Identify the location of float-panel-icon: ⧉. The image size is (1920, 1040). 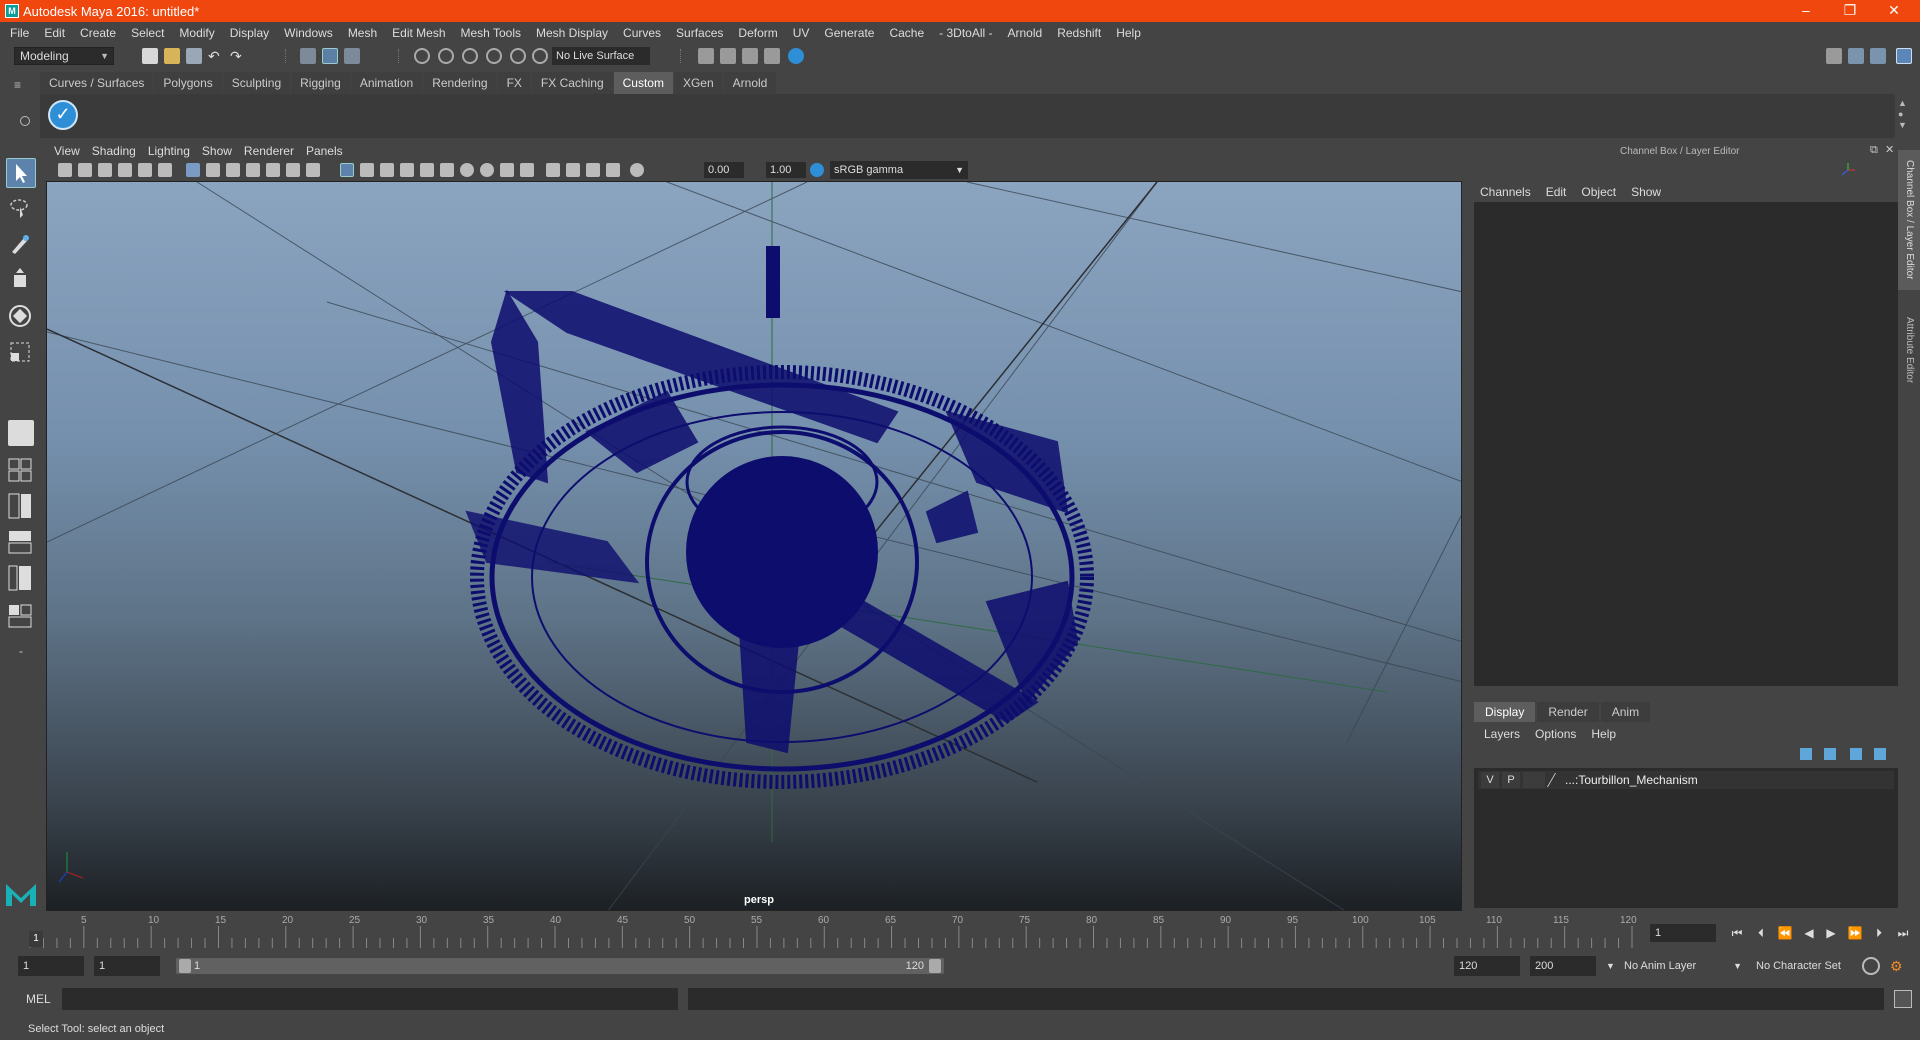
(1874, 150).